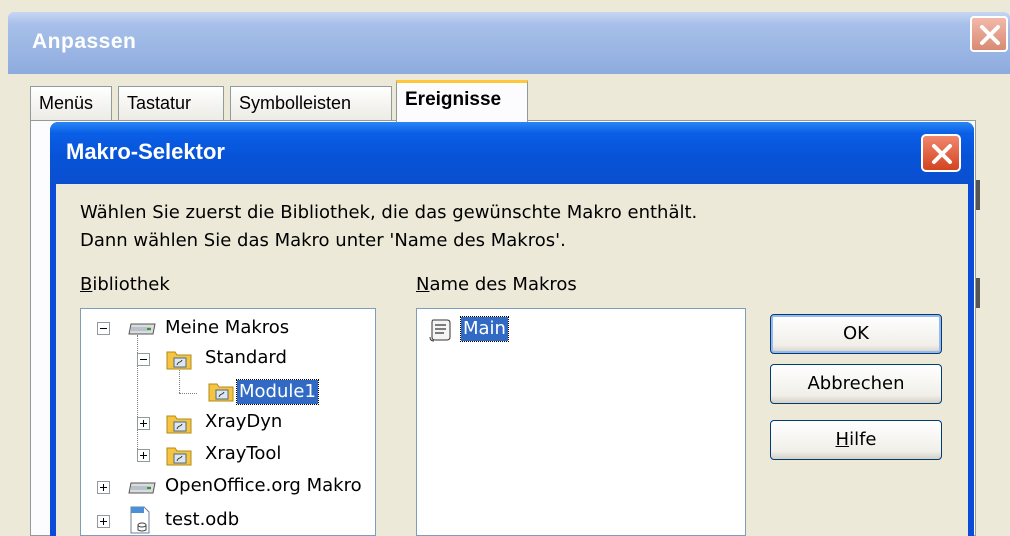 This screenshot has height=536, width=1010. I want to click on customize-close-button, so click(989, 34).